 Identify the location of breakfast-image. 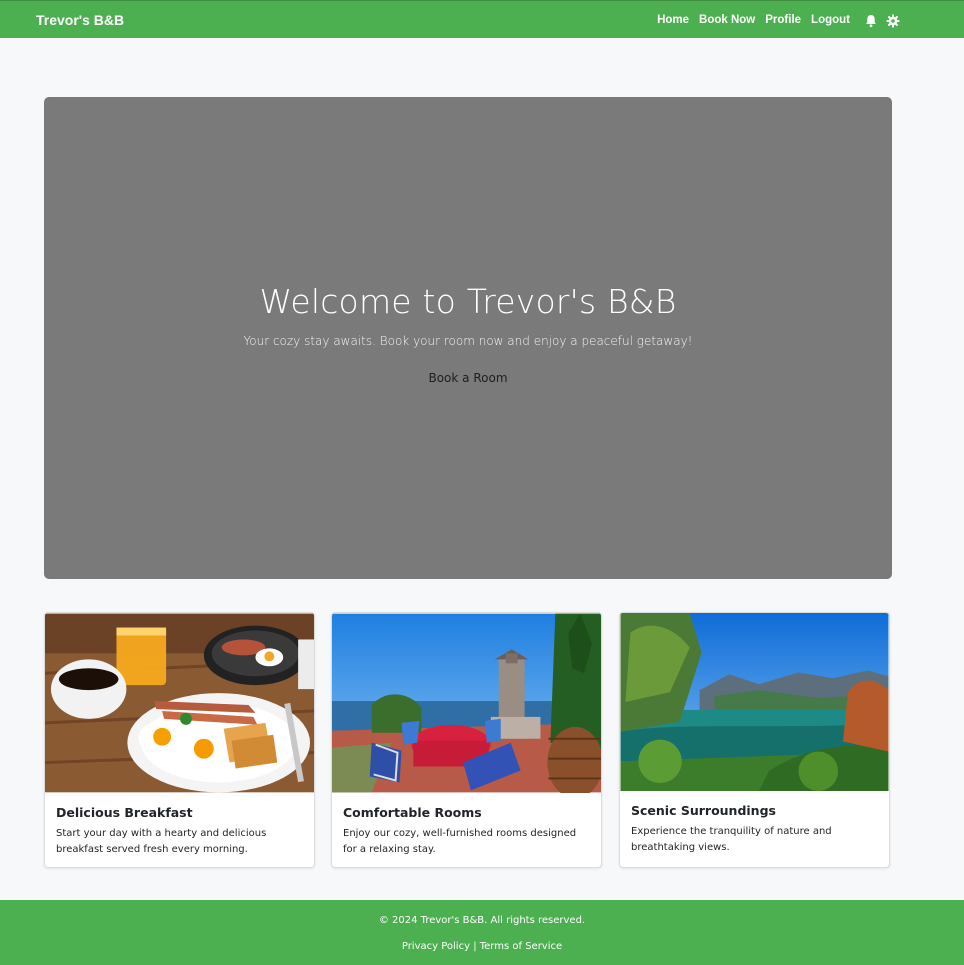
(179, 703).